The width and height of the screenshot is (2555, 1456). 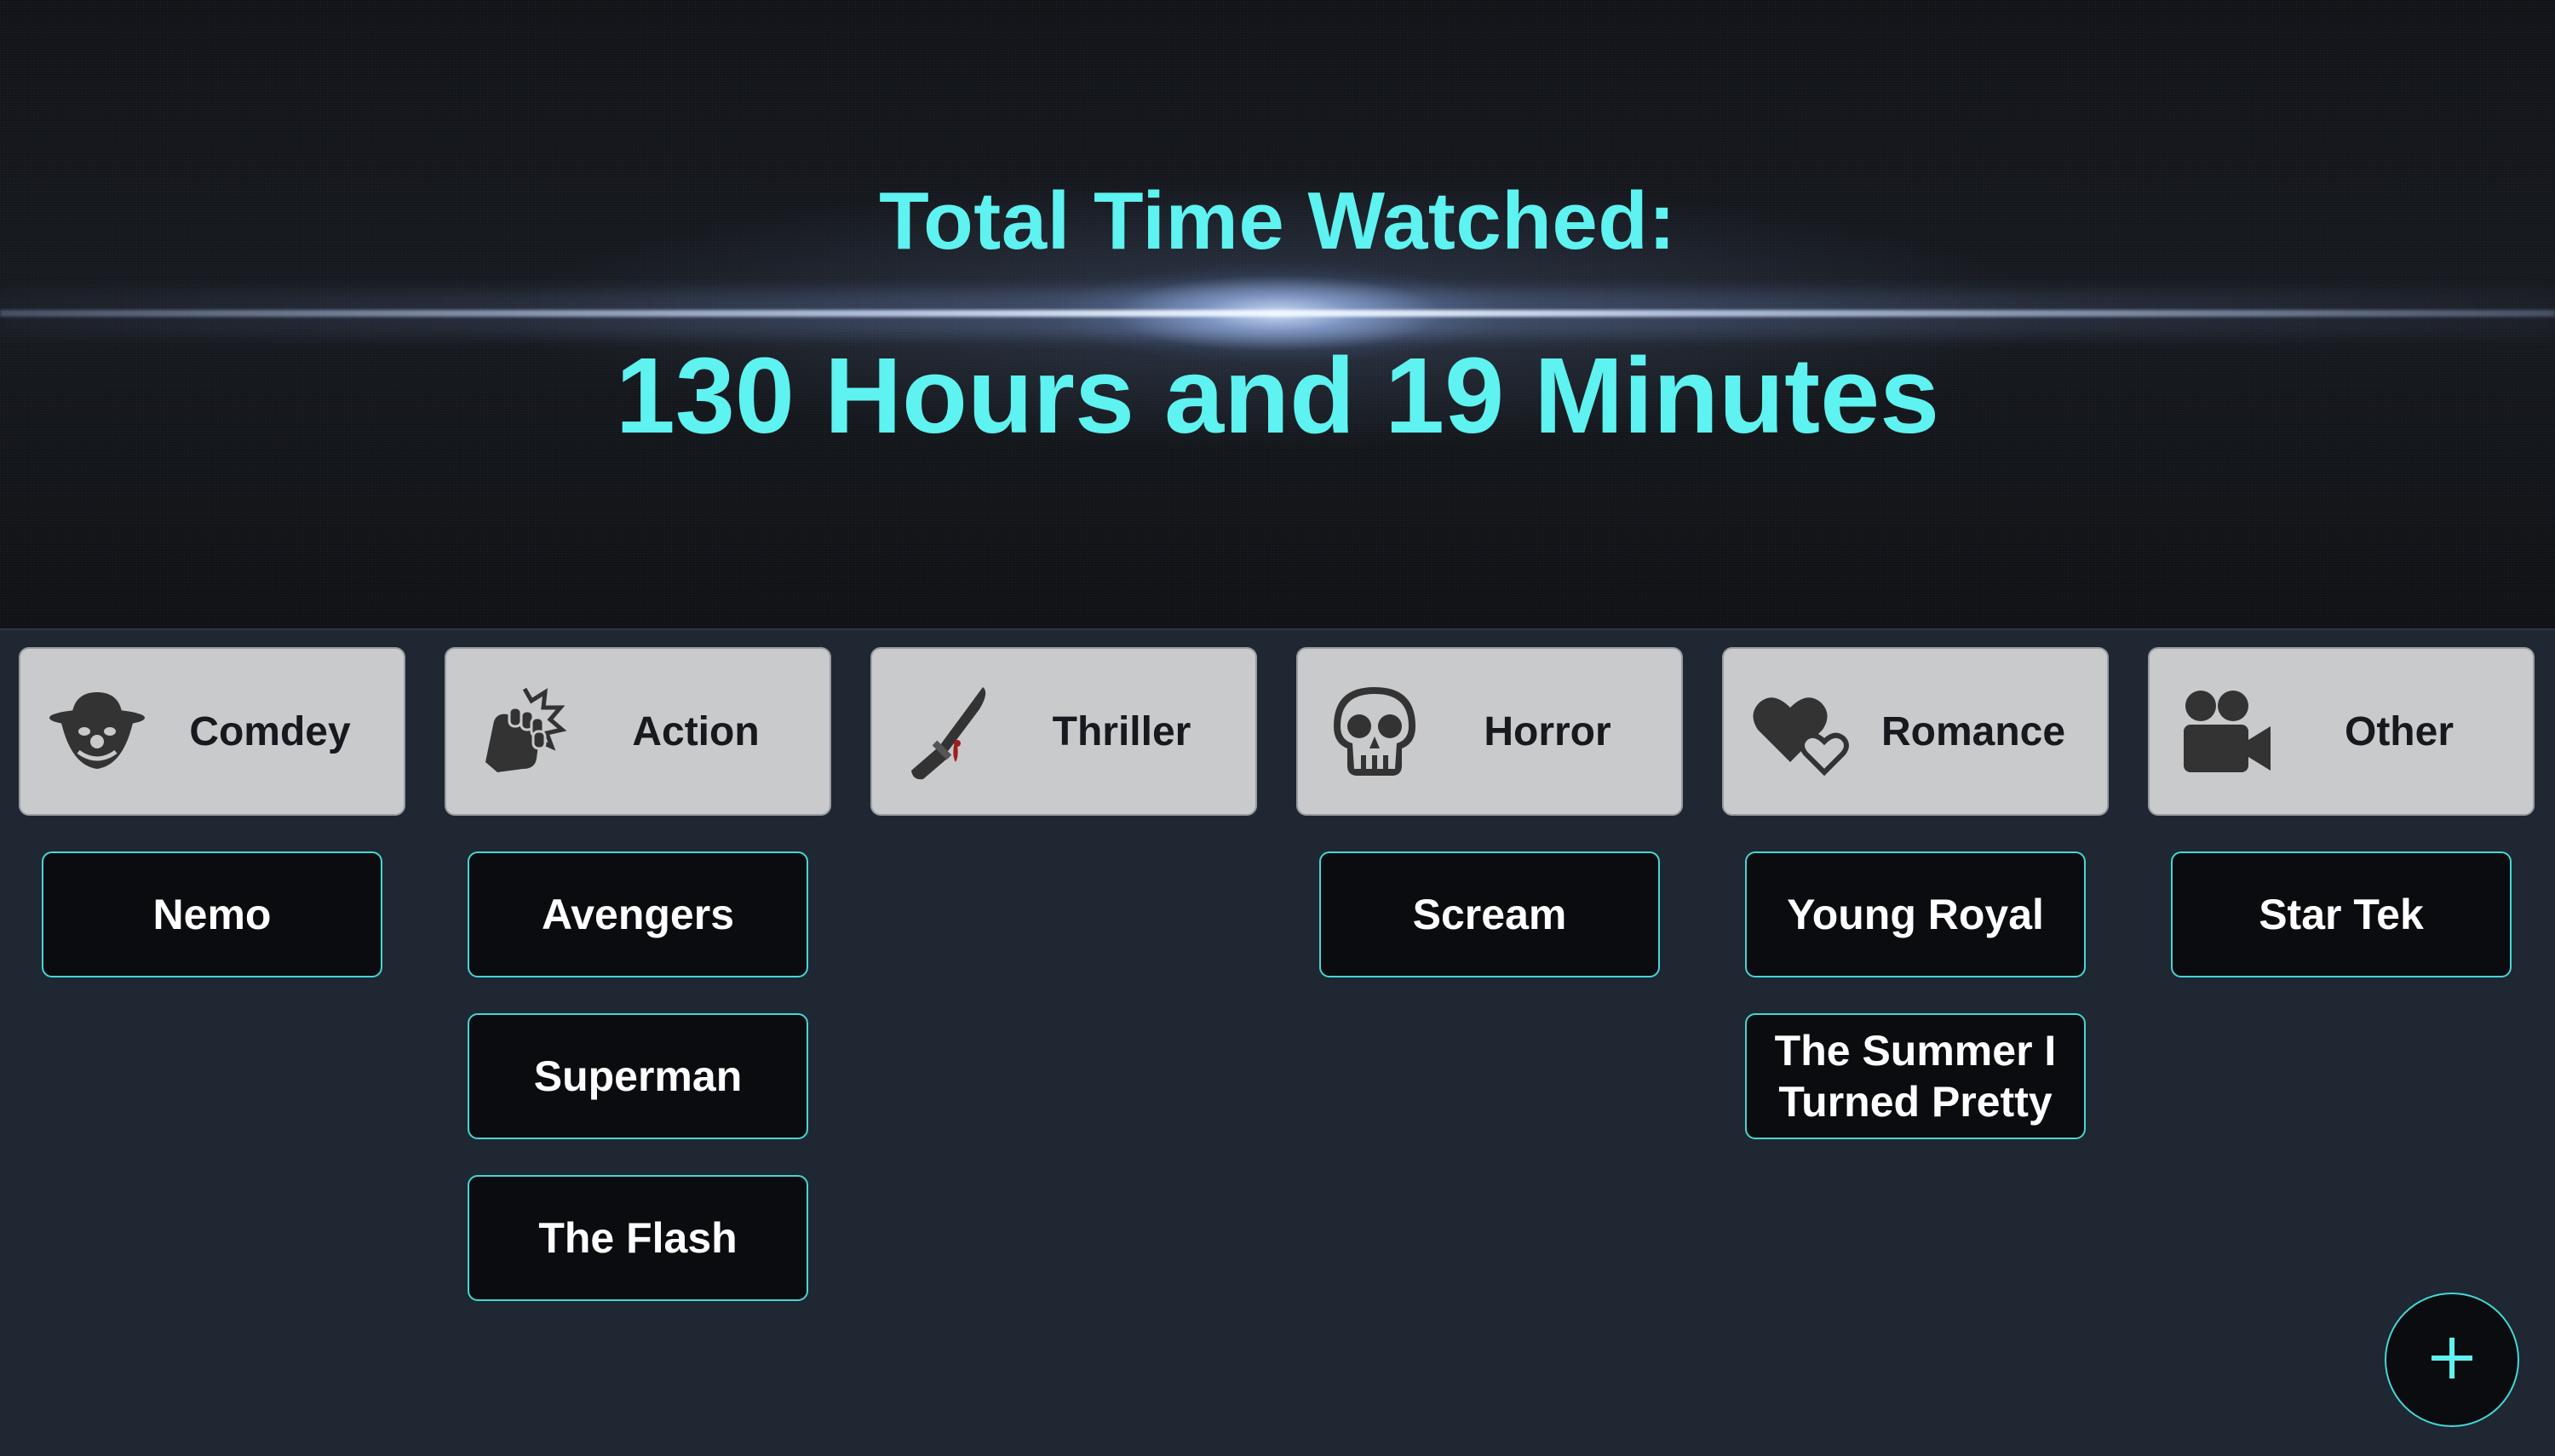 I want to click on movie-card: Superman, so click(x=638, y=1076).